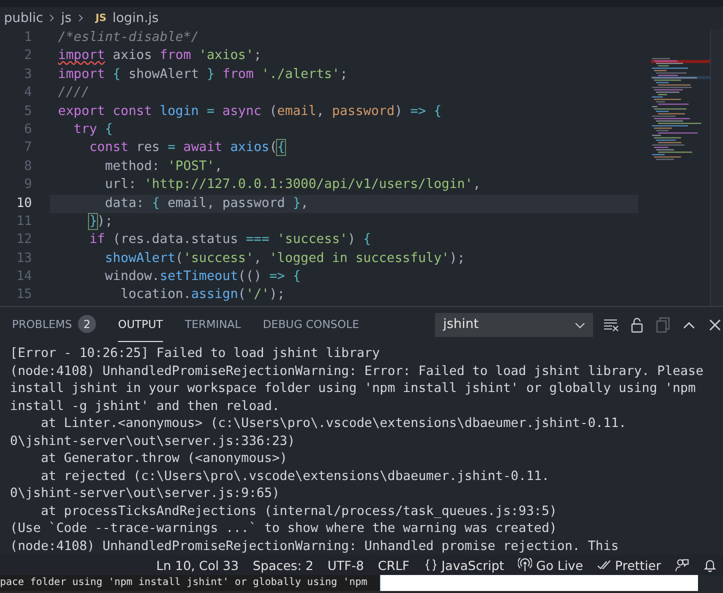  What do you see at coordinates (28, 129) in the screenshot?
I see `line-number: 6` at bounding box center [28, 129].